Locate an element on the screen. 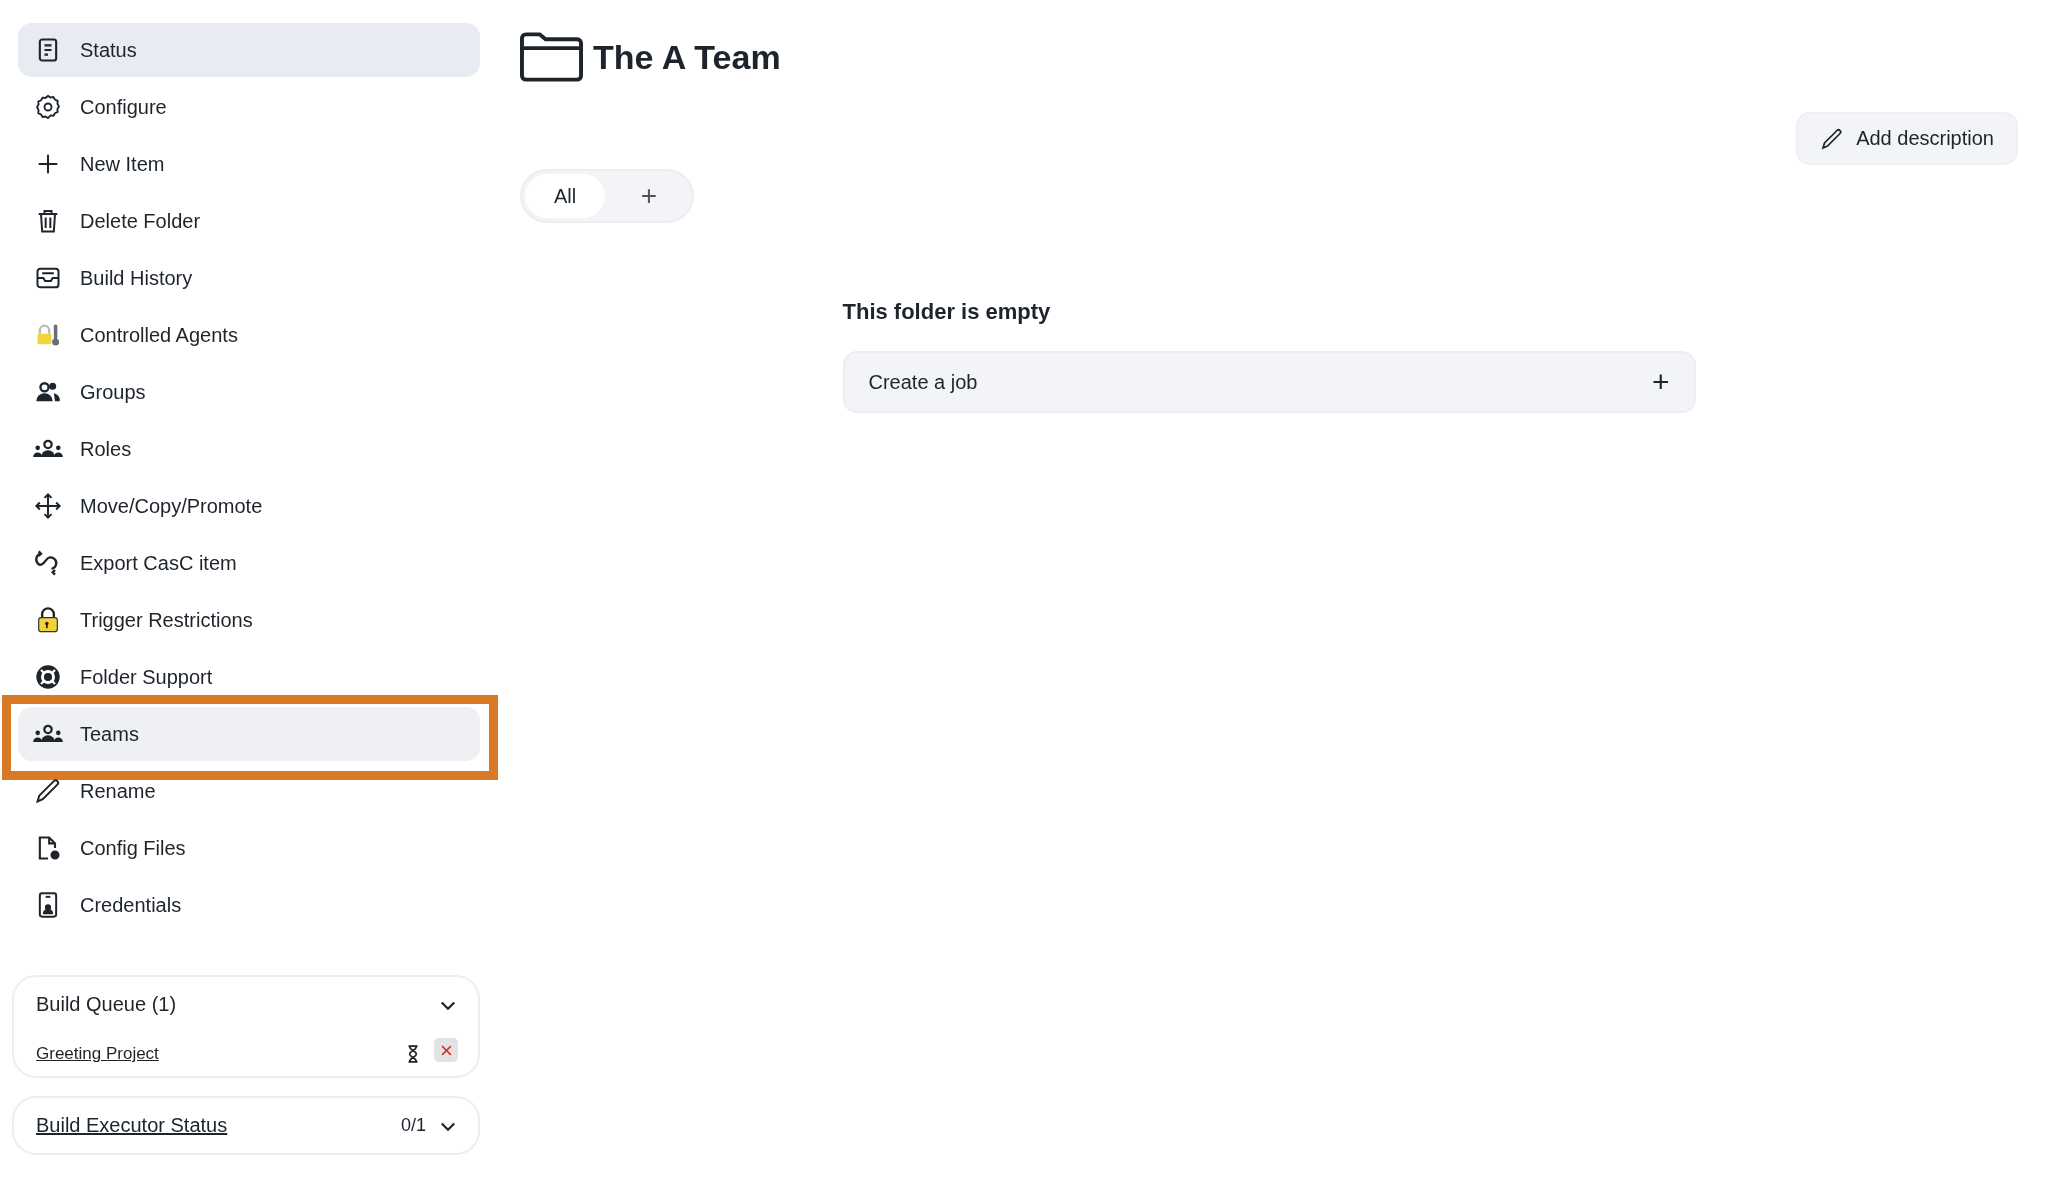  view-tab: All is located at coordinates (565, 196).